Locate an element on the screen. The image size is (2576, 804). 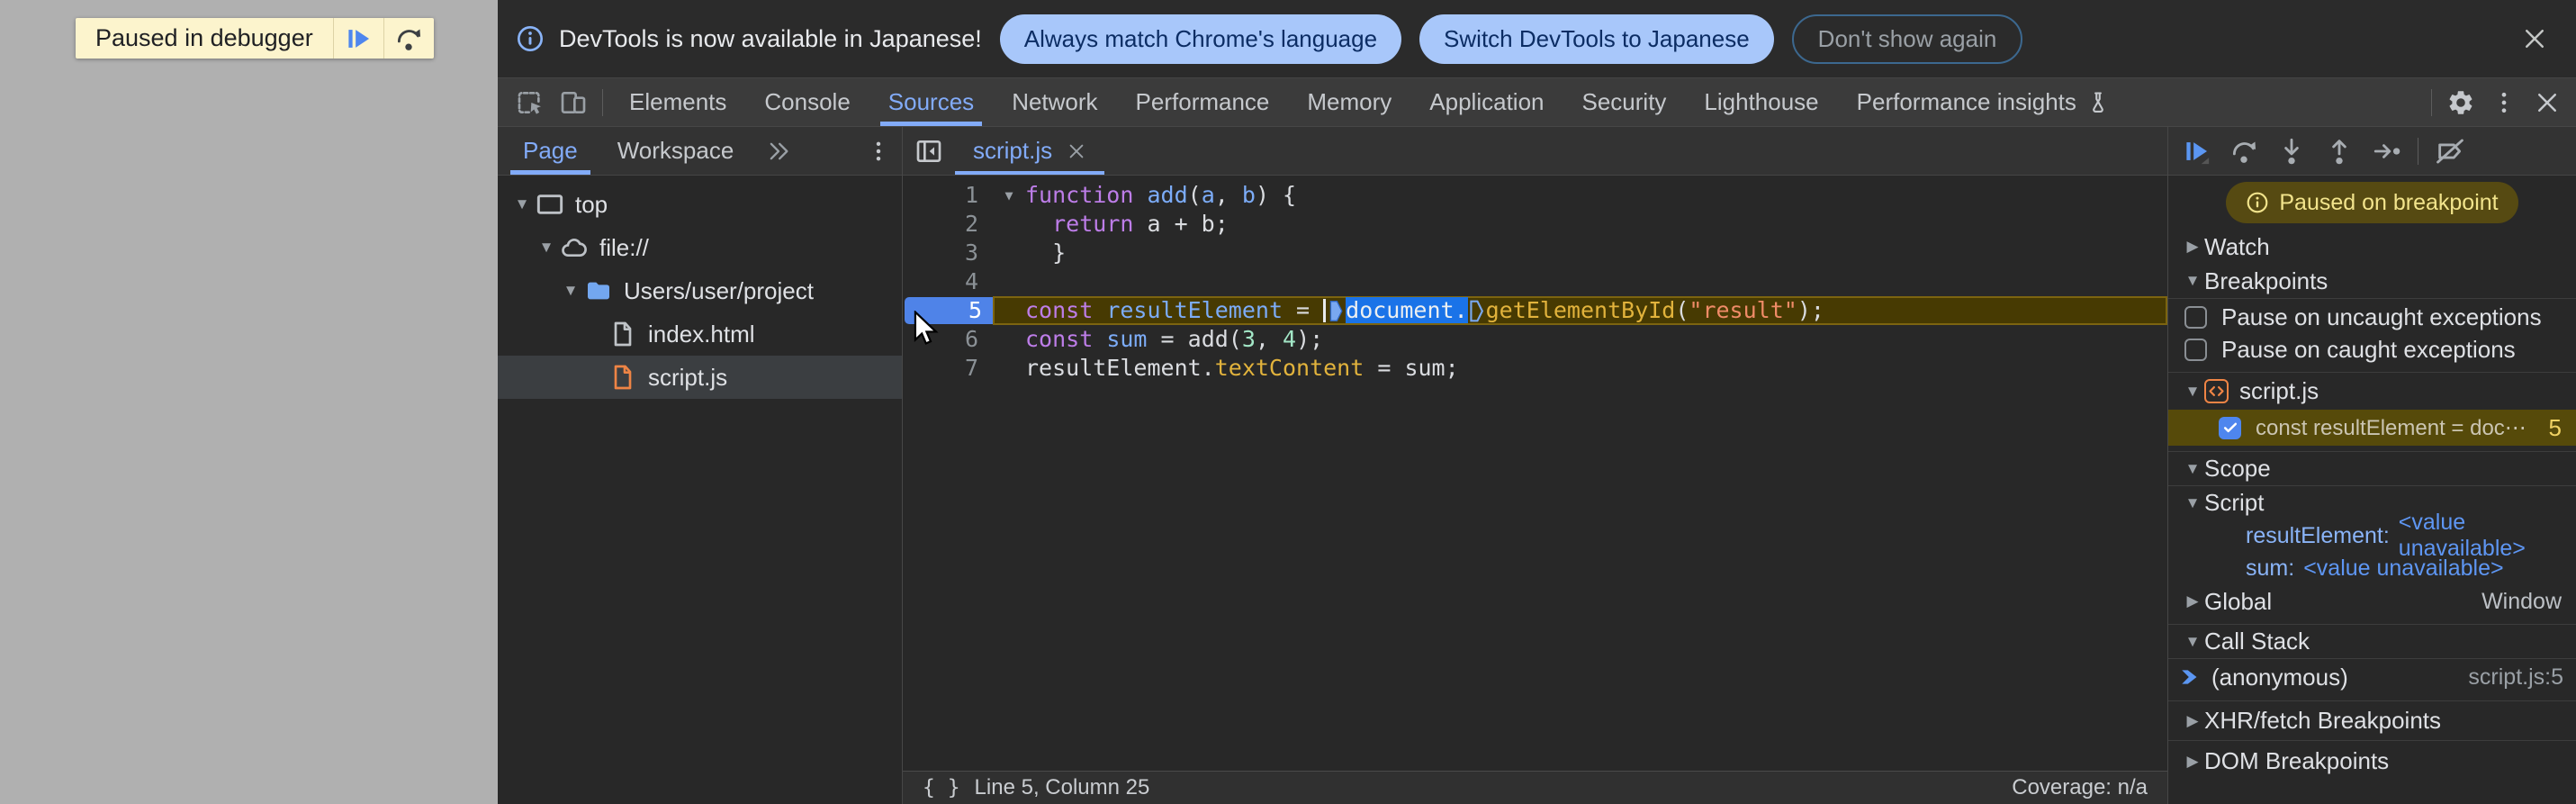
line-number-2: 2 is located at coordinates (948, 224).